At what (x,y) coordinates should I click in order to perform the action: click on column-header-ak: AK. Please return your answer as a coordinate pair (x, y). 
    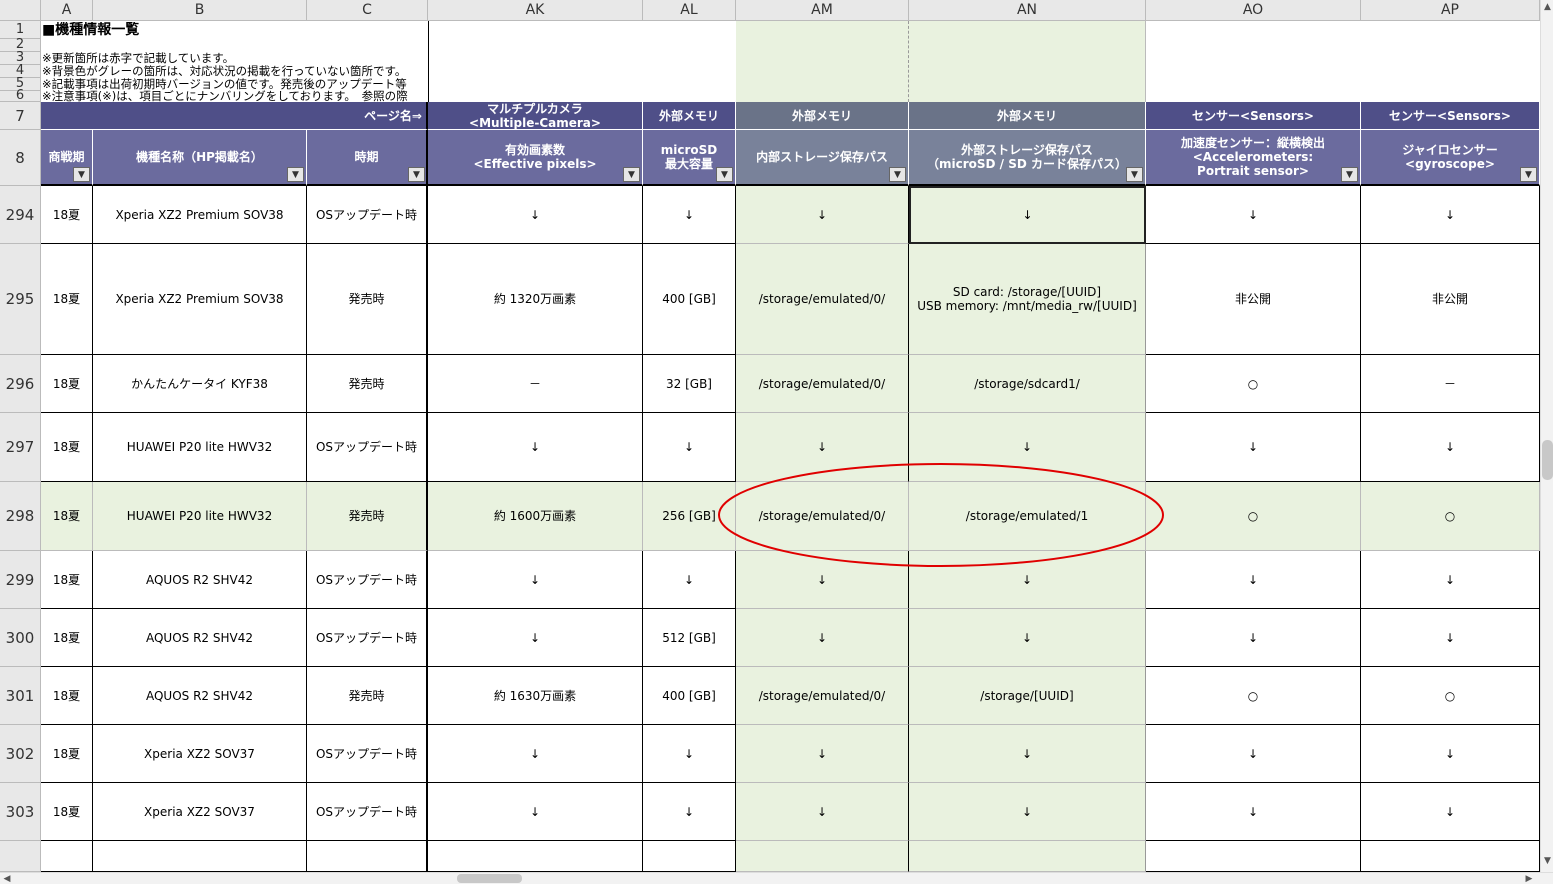
    Looking at the image, I should click on (535, 10).